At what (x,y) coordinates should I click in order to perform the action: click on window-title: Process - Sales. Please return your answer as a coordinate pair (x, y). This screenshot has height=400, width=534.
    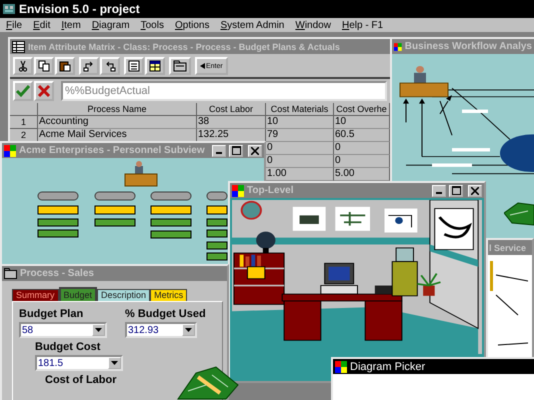
    Looking at the image, I should click on (57, 273).